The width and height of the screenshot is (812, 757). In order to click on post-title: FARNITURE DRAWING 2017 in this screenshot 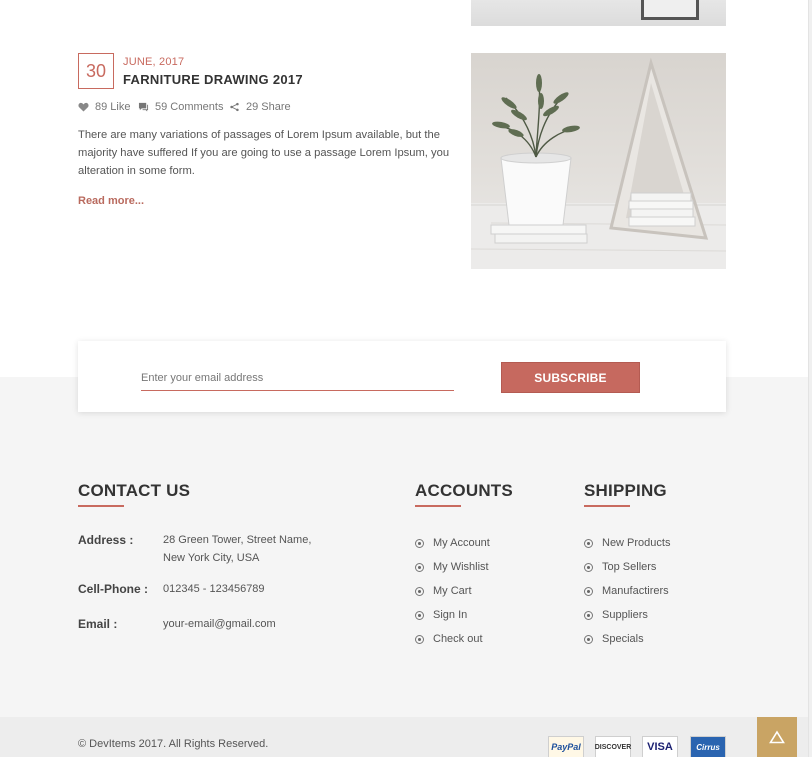, I will do `click(213, 79)`.